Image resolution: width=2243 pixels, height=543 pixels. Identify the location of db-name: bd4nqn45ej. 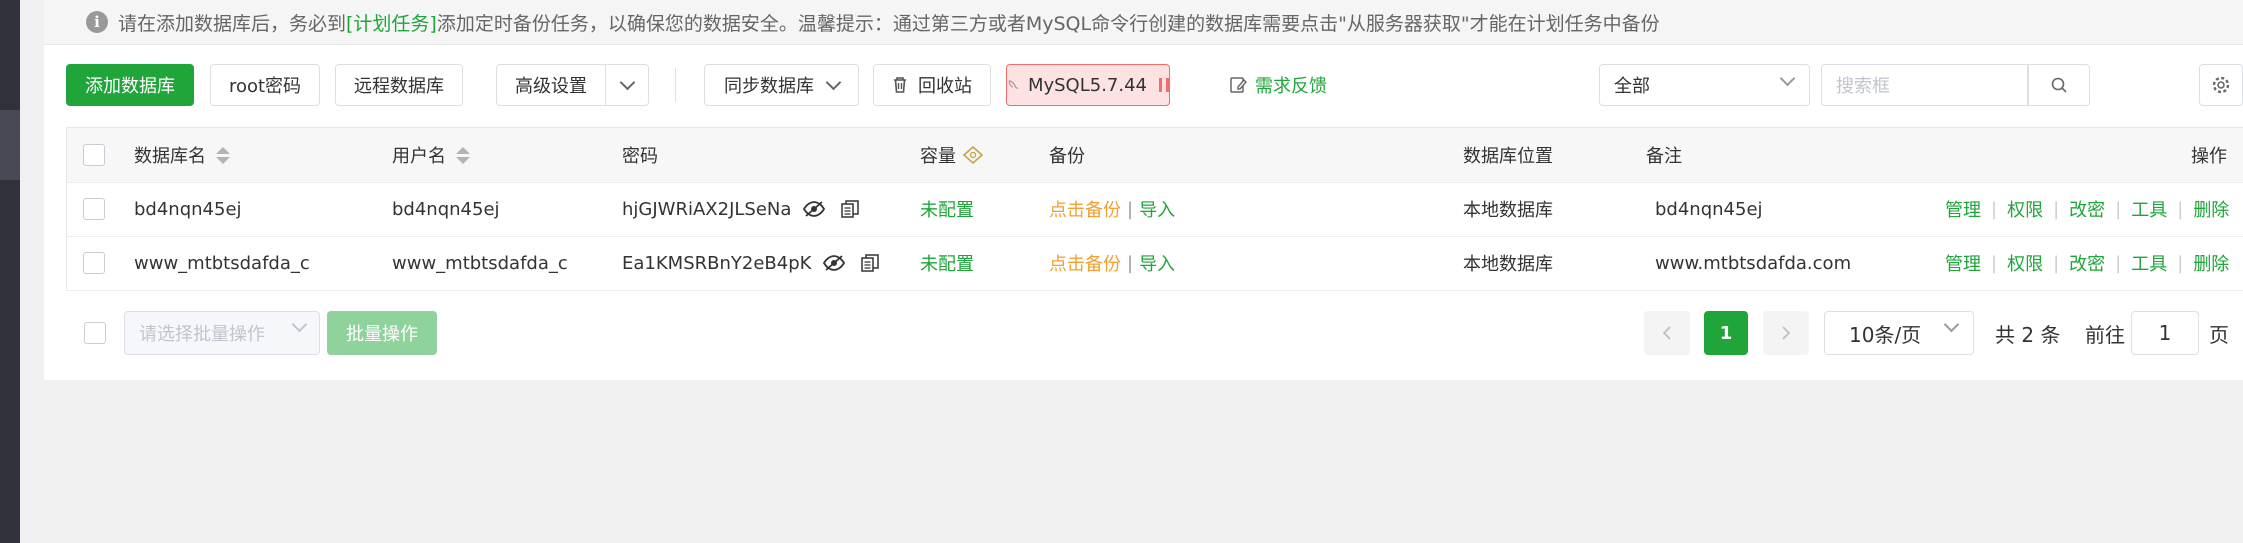
(188, 209).